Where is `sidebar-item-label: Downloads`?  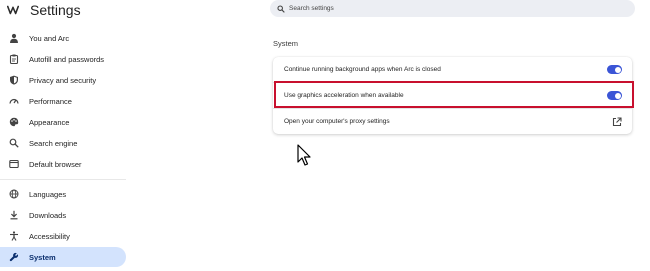 sidebar-item-label: Downloads is located at coordinates (48, 215).